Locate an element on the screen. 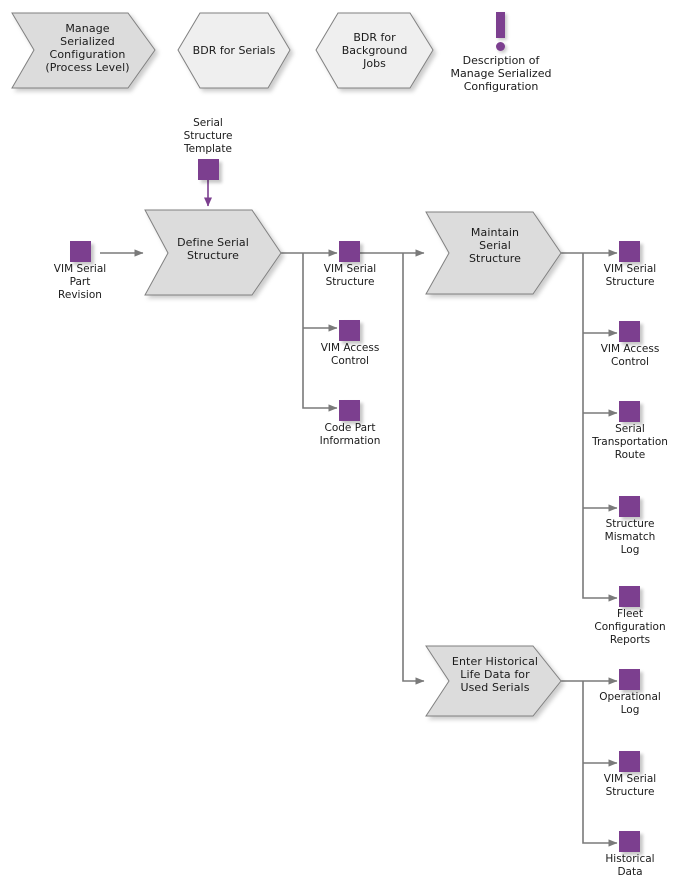 The height and width of the screenshot is (888, 684). process-define-serial-structure-label: Define Serial Structure is located at coordinates (213, 249).